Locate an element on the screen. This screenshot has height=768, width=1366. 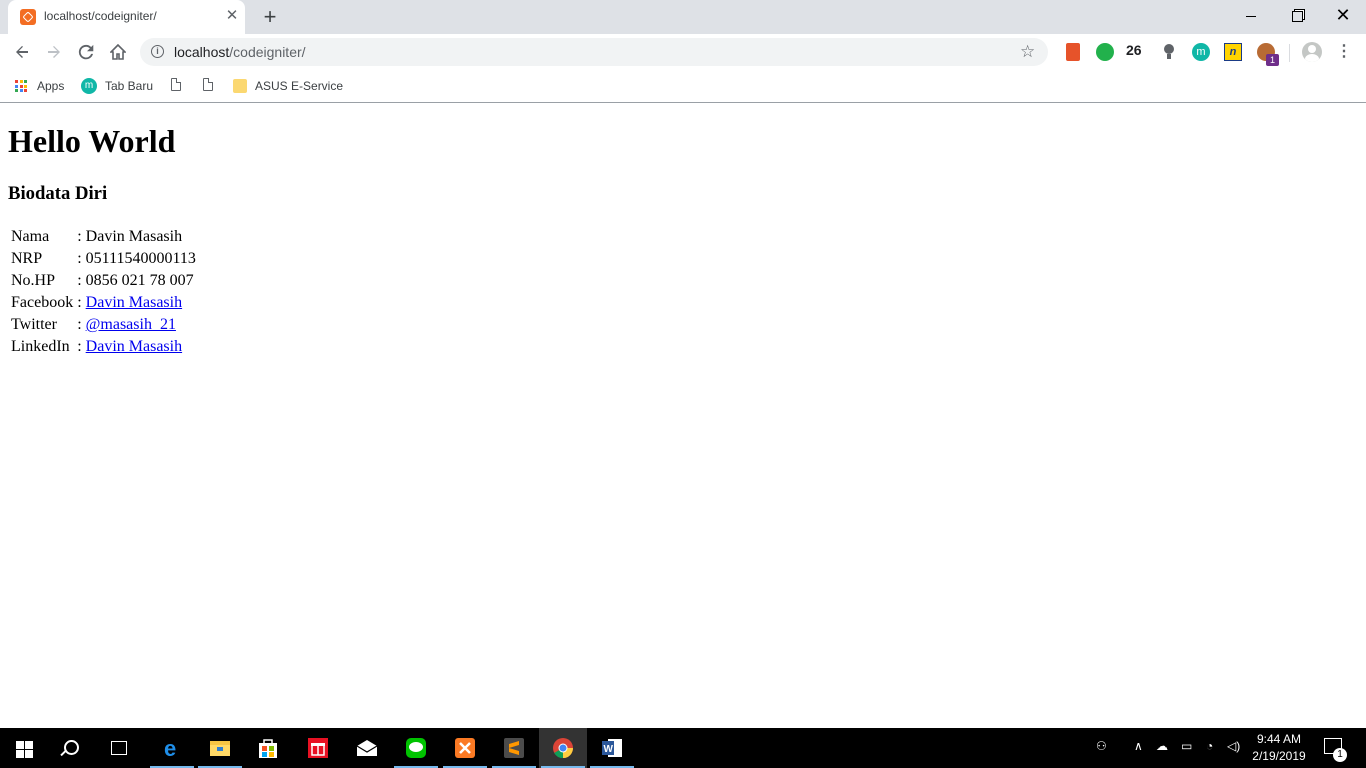
people-icon: ⚇ is located at coordinates (1101, 746).